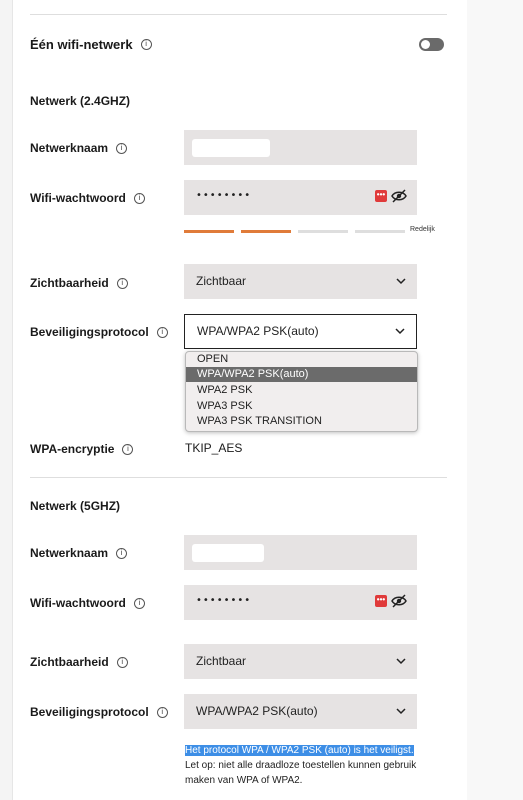 This screenshot has height=800, width=523. Describe the element at coordinates (495, 400) in the screenshot. I see `page-margin` at that location.